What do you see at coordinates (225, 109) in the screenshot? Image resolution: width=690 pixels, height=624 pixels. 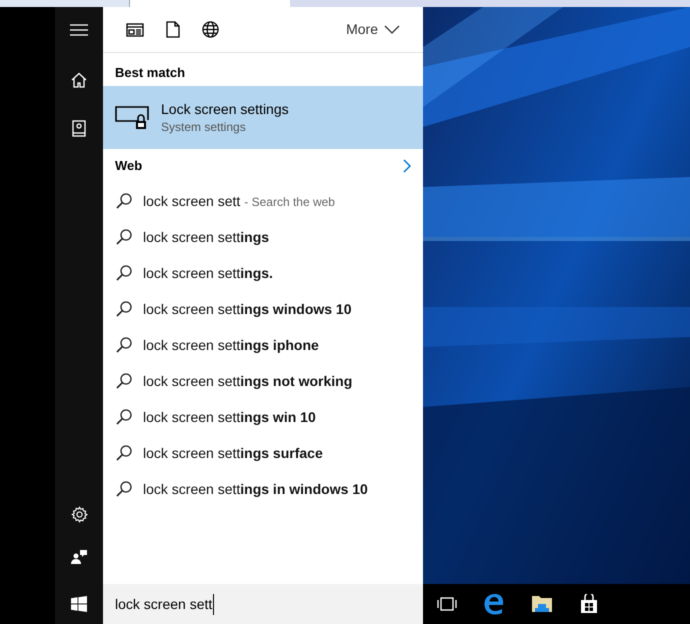 I see `result-title: Lock screen settings` at bounding box center [225, 109].